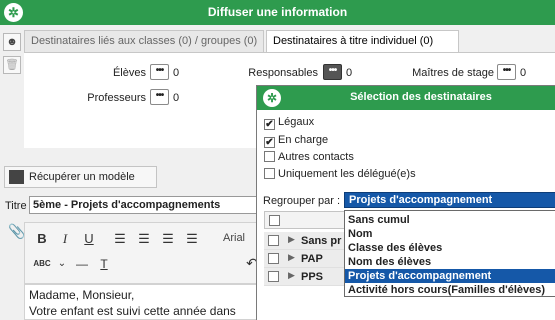  What do you see at coordinates (65, 239) in the screenshot?
I see `italic-button: I` at bounding box center [65, 239].